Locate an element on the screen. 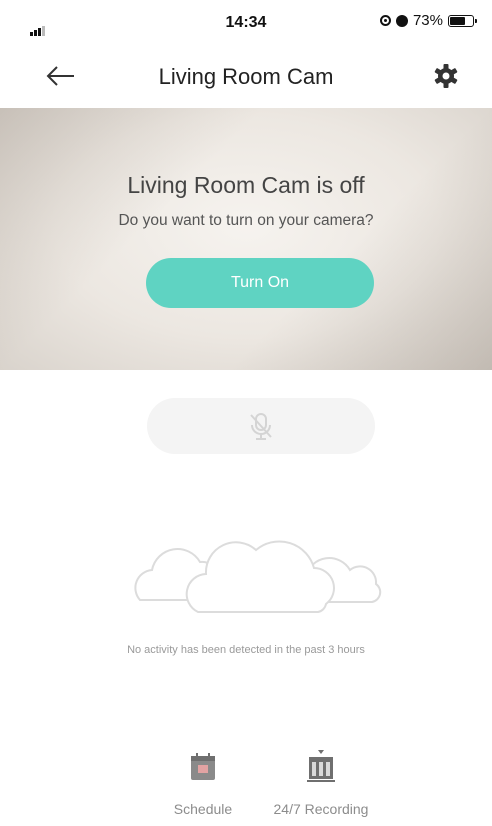 This screenshot has width=492, height=826. orientation-lock-icon is located at coordinates (385, 20).